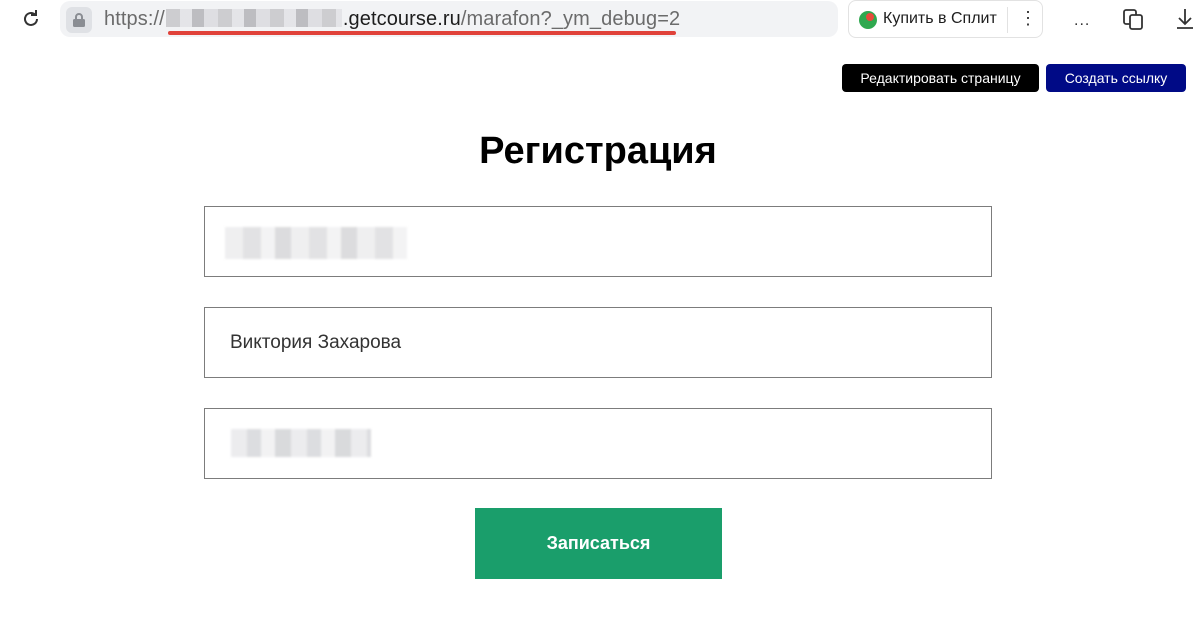 The width and height of the screenshot is (1200, 643). What do you see at coordinates (422, 33) in the screenshot?
I see `url-highlight-underline` at bounding box center [422, 33].